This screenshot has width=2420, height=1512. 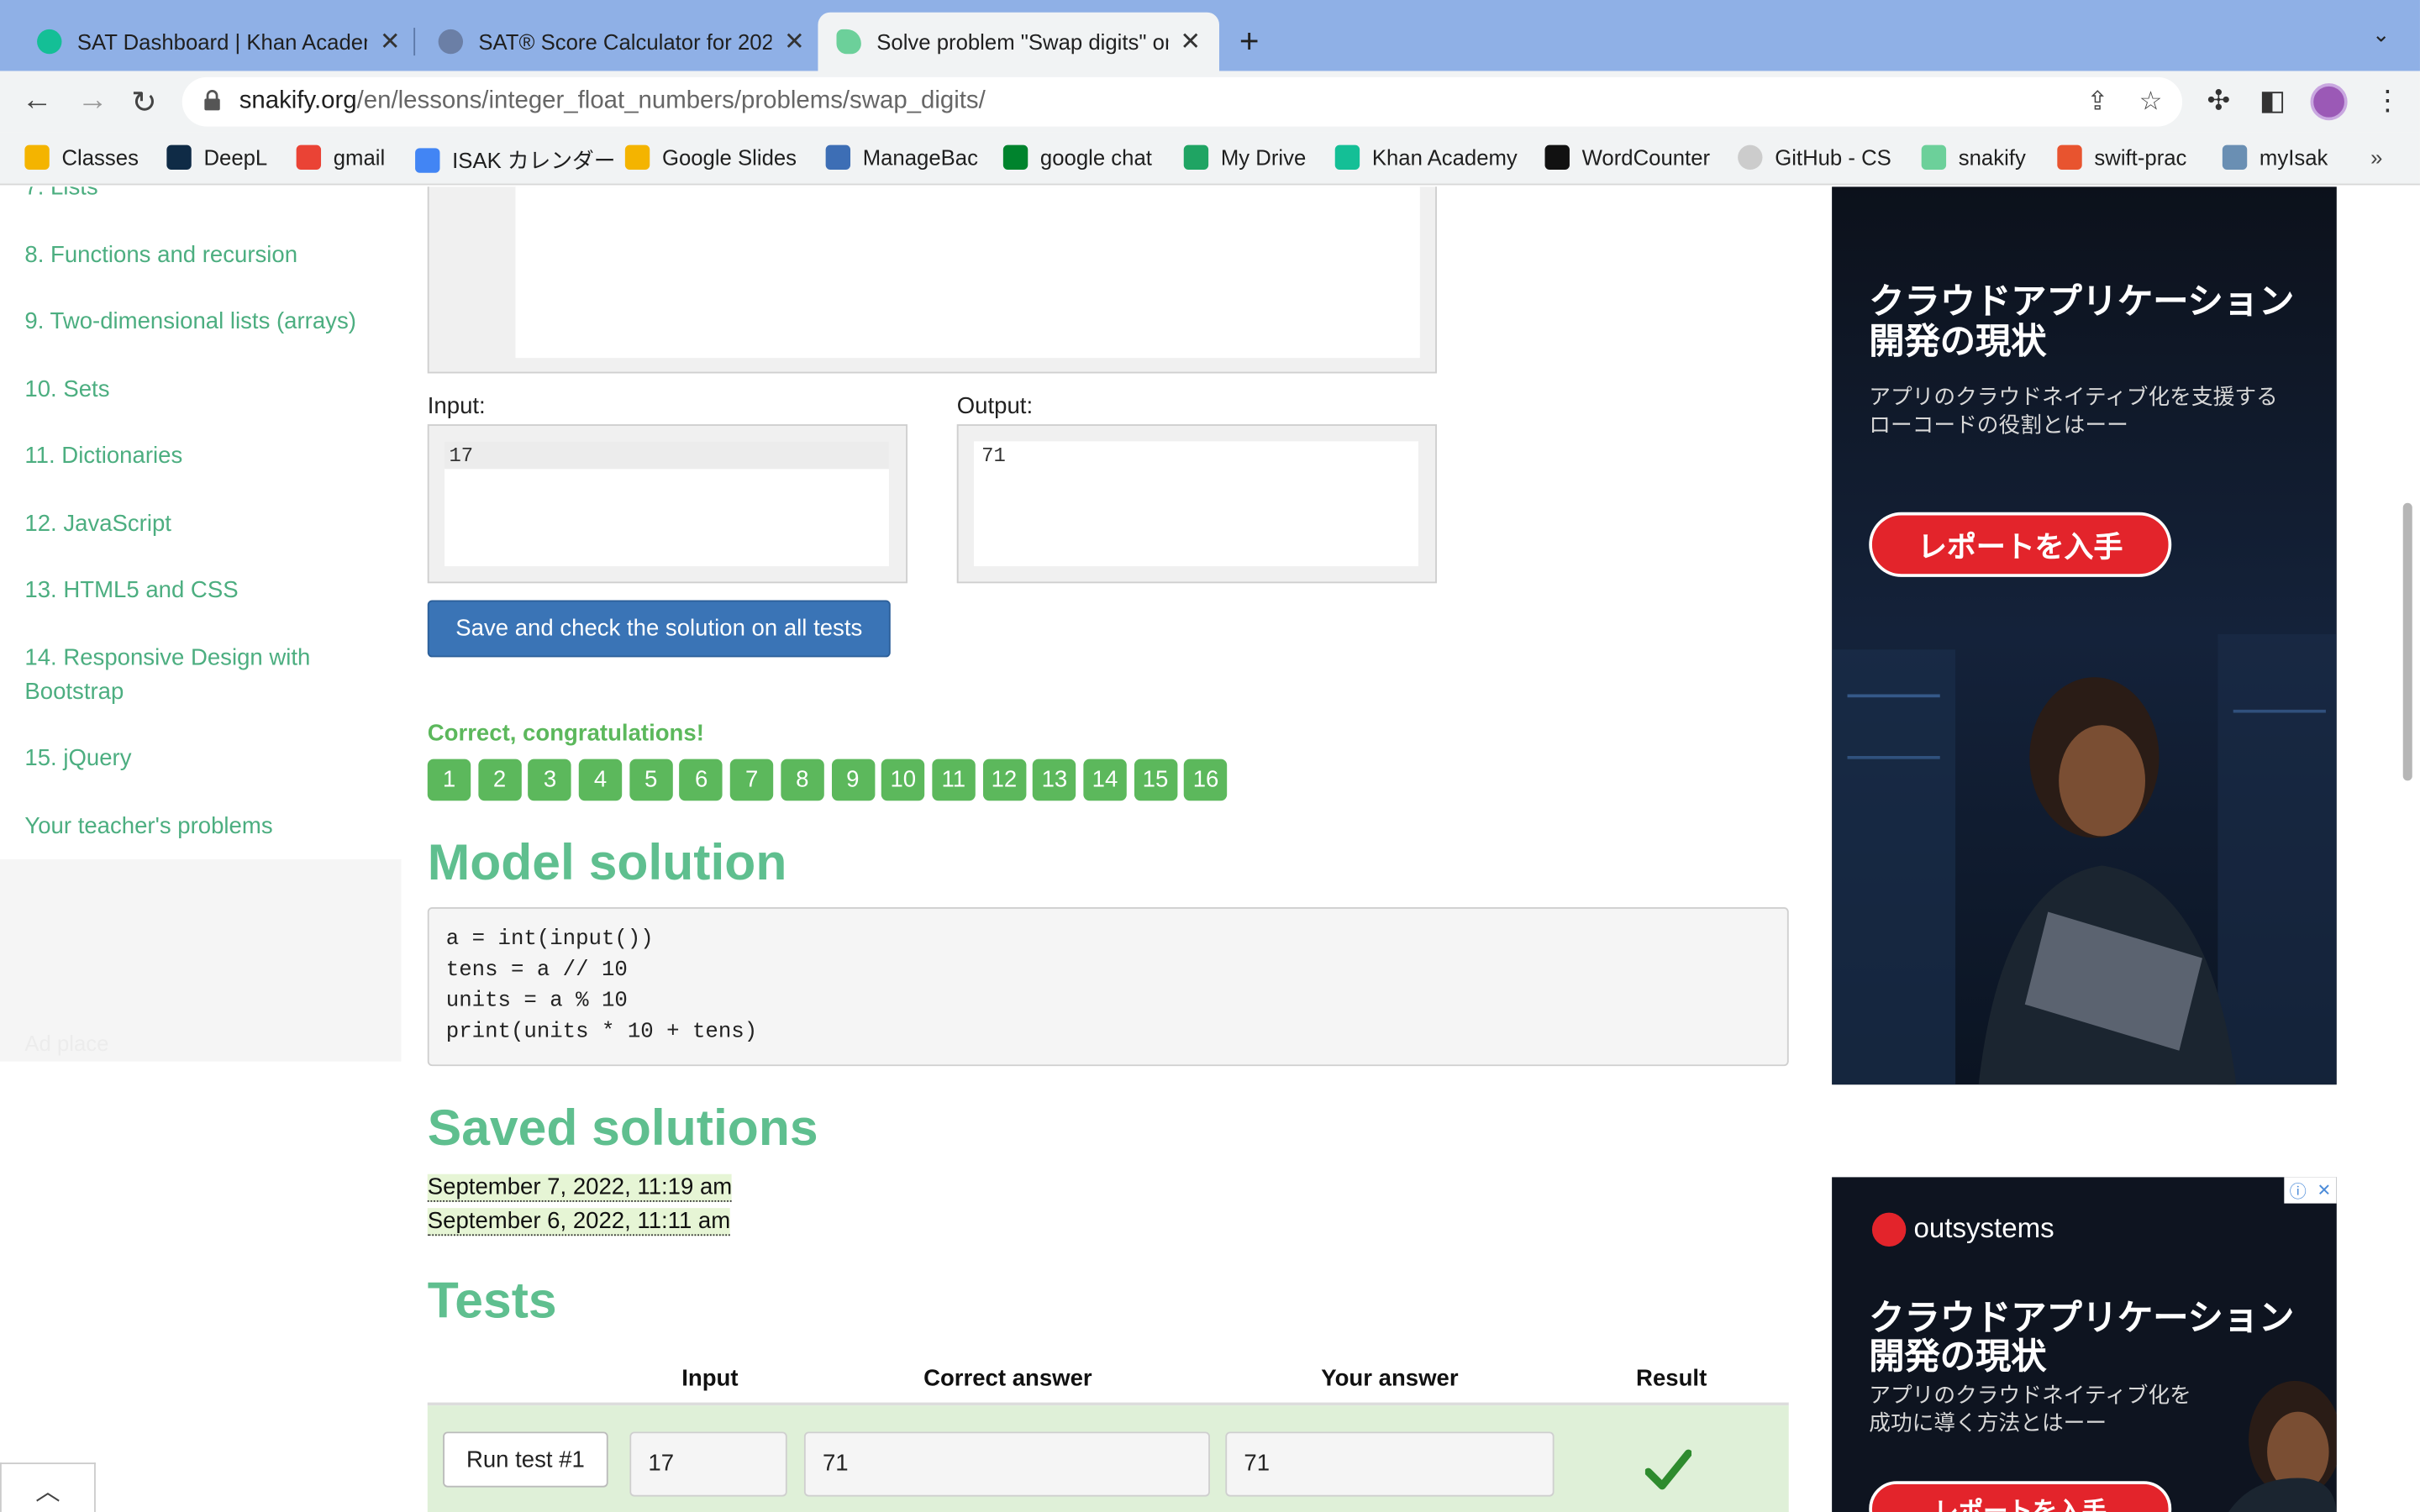 I want to click on bookmark-myisak: myIsak, so click(x=2275, y=157).